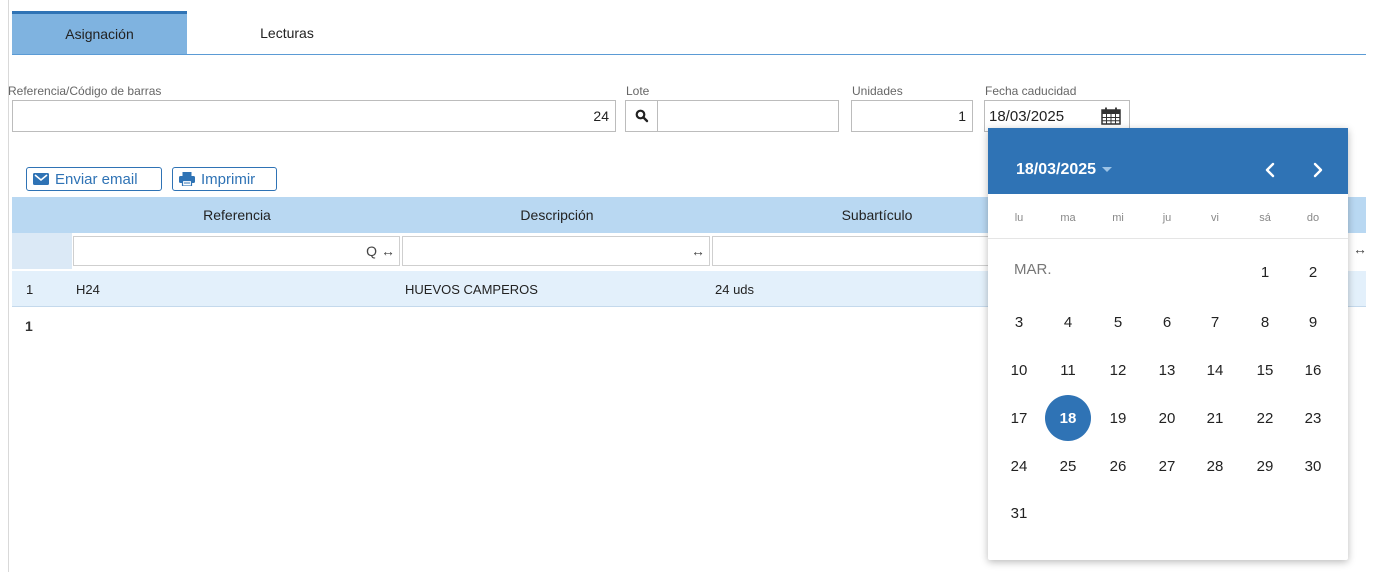 This screenshot has width=1378, height=572. Describe the element at coordinates (237, 215) in the screenshot. I see `column-header-referencia: Referencia` at that location.